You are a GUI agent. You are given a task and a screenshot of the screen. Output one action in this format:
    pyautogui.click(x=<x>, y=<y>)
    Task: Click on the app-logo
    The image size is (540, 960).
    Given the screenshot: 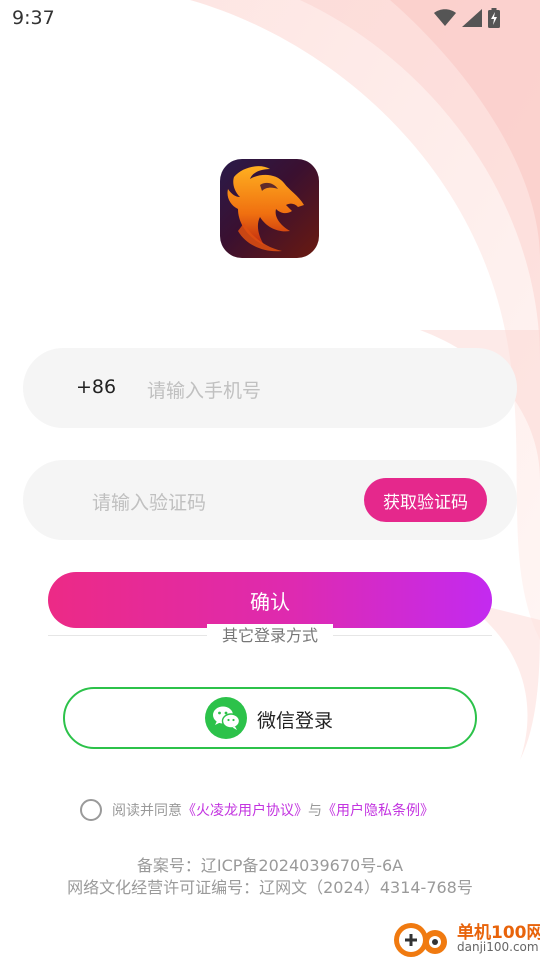 What is the action you would take?
    pyautogui.click(x=269, y=208)
    